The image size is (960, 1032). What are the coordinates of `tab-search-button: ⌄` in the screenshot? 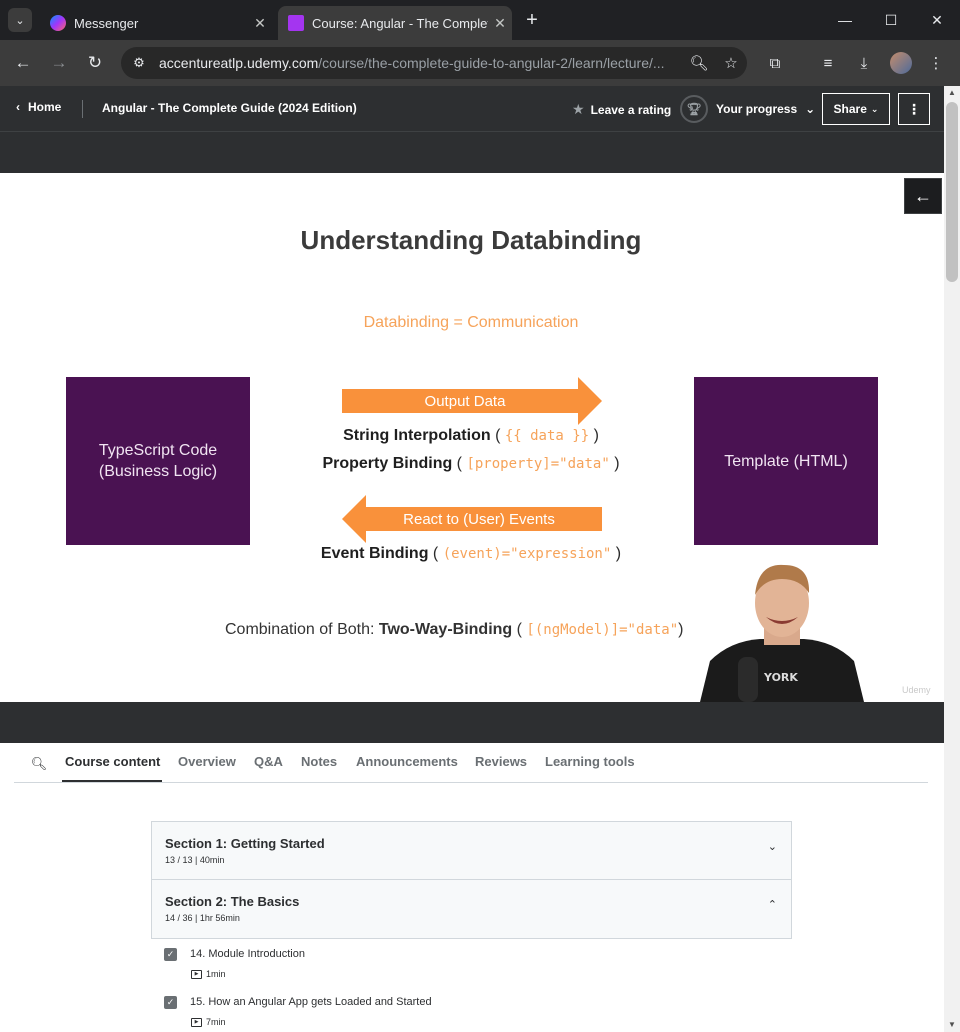 It's located at (20, 20).